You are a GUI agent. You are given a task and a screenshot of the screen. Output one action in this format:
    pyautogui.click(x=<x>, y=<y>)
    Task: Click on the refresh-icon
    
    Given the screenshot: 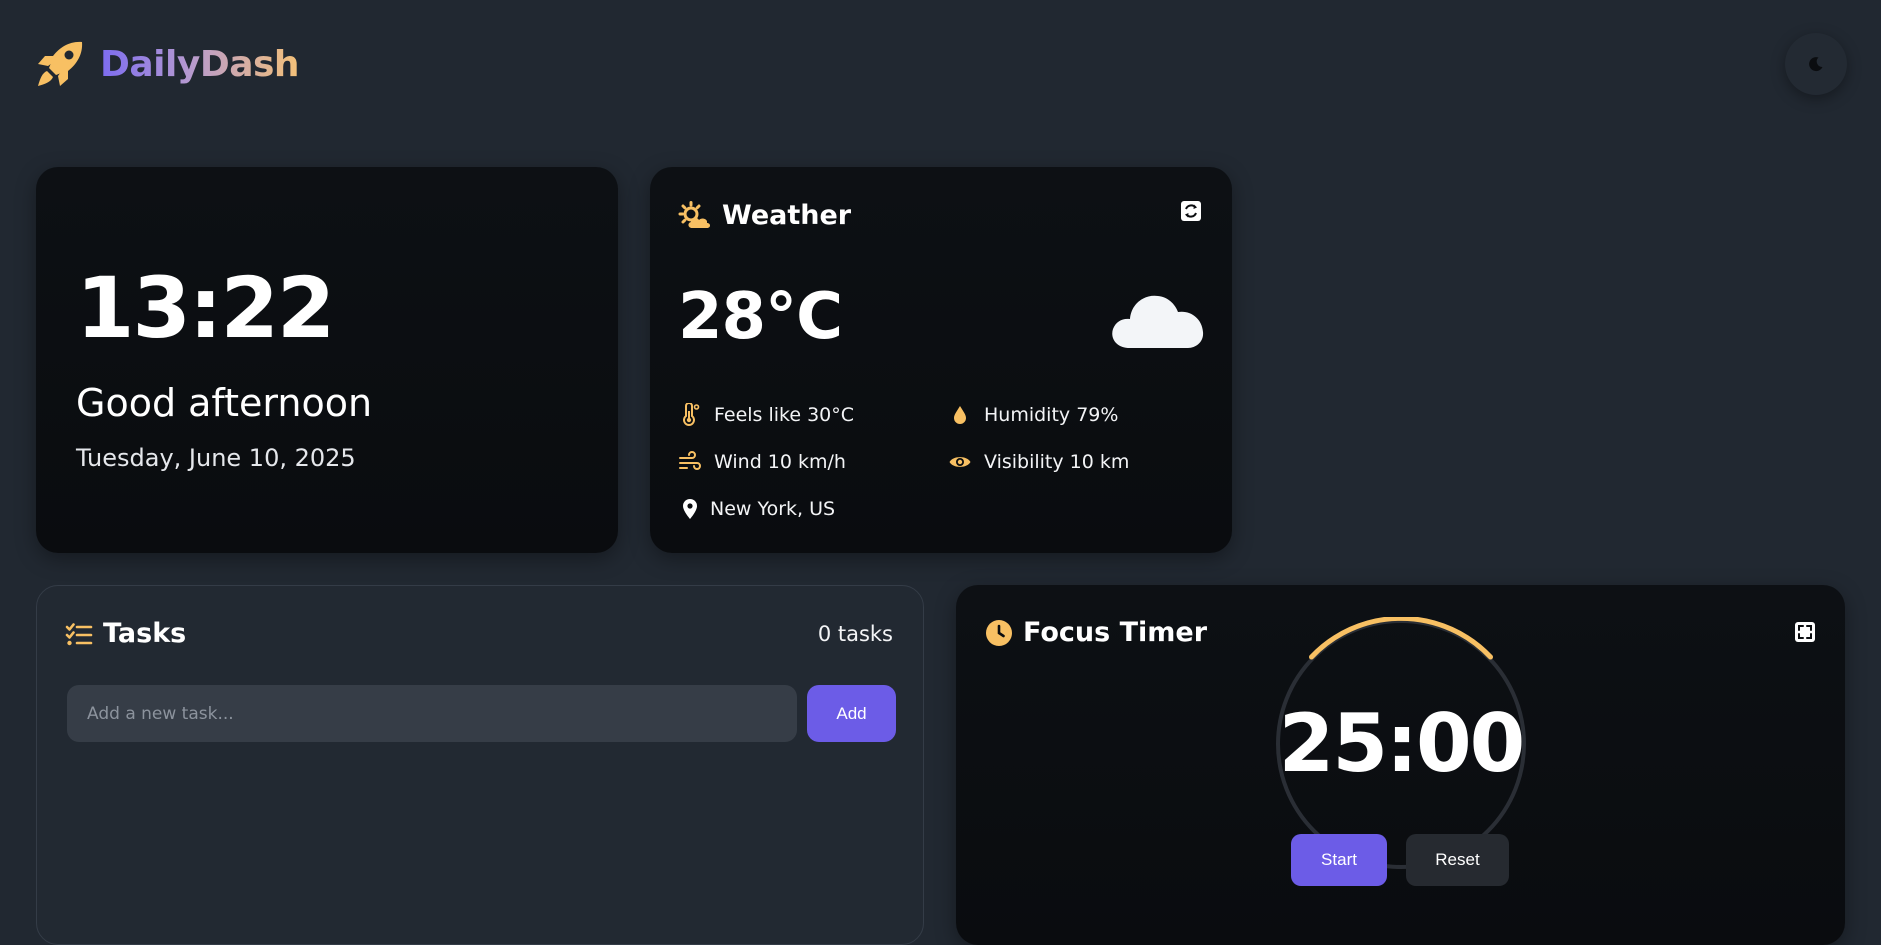 What is the action you would take?
    pyautogui.click(x=1191, y=211)
    